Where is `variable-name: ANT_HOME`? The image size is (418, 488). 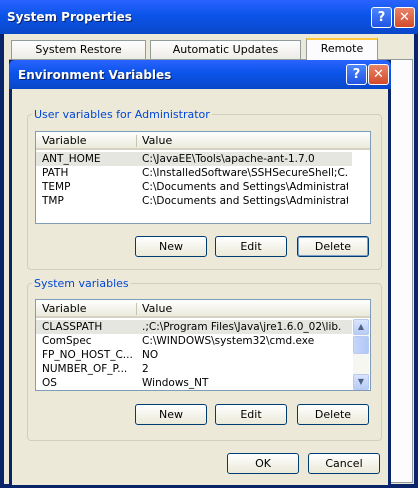 variable-name: ANT_HOME is located at coordinates (71, 159).